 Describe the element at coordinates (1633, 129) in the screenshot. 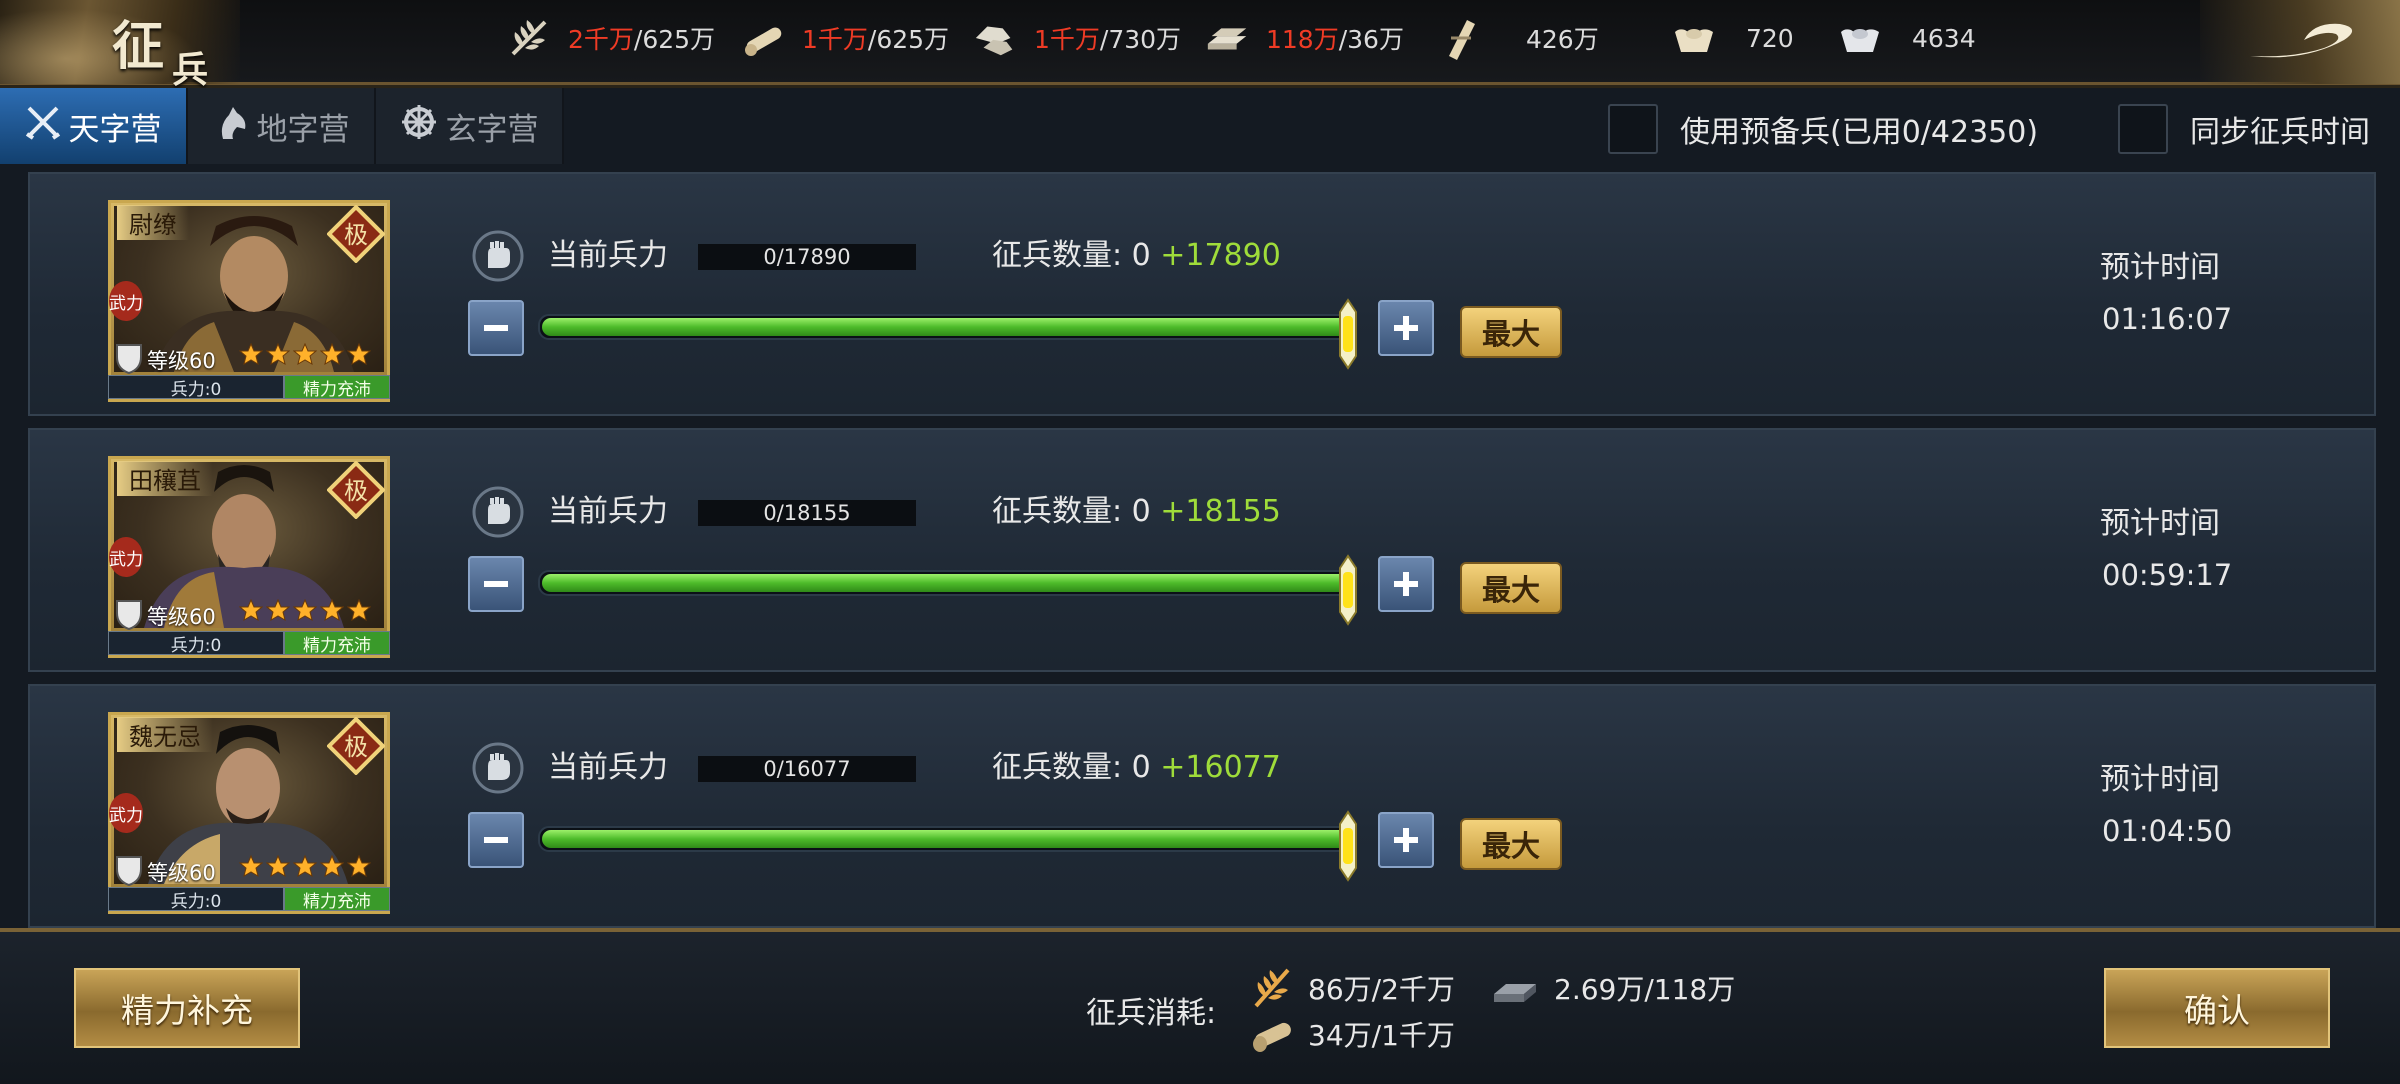

I see `use-reserve-checkbox` at that location.